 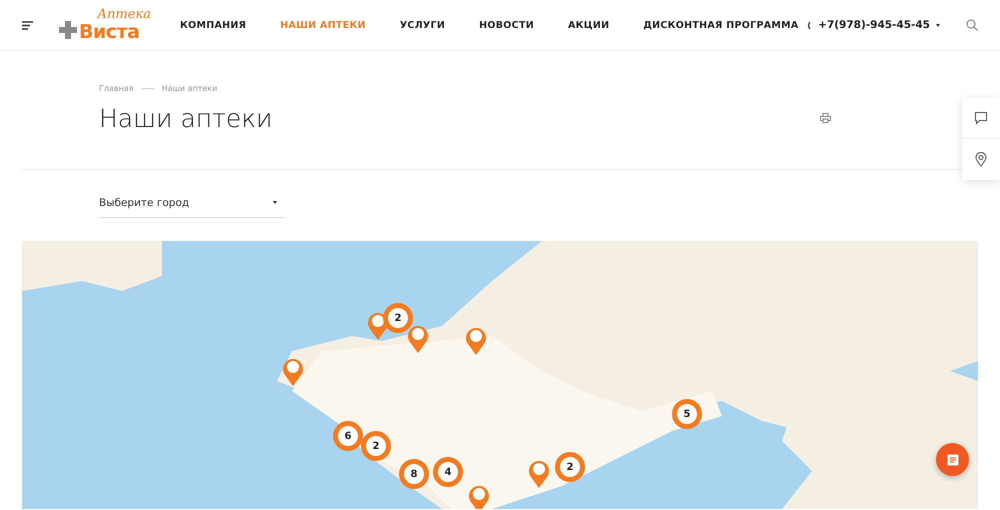 I want to click on map-cluster-marker: 6, so click(x=348, y=436).